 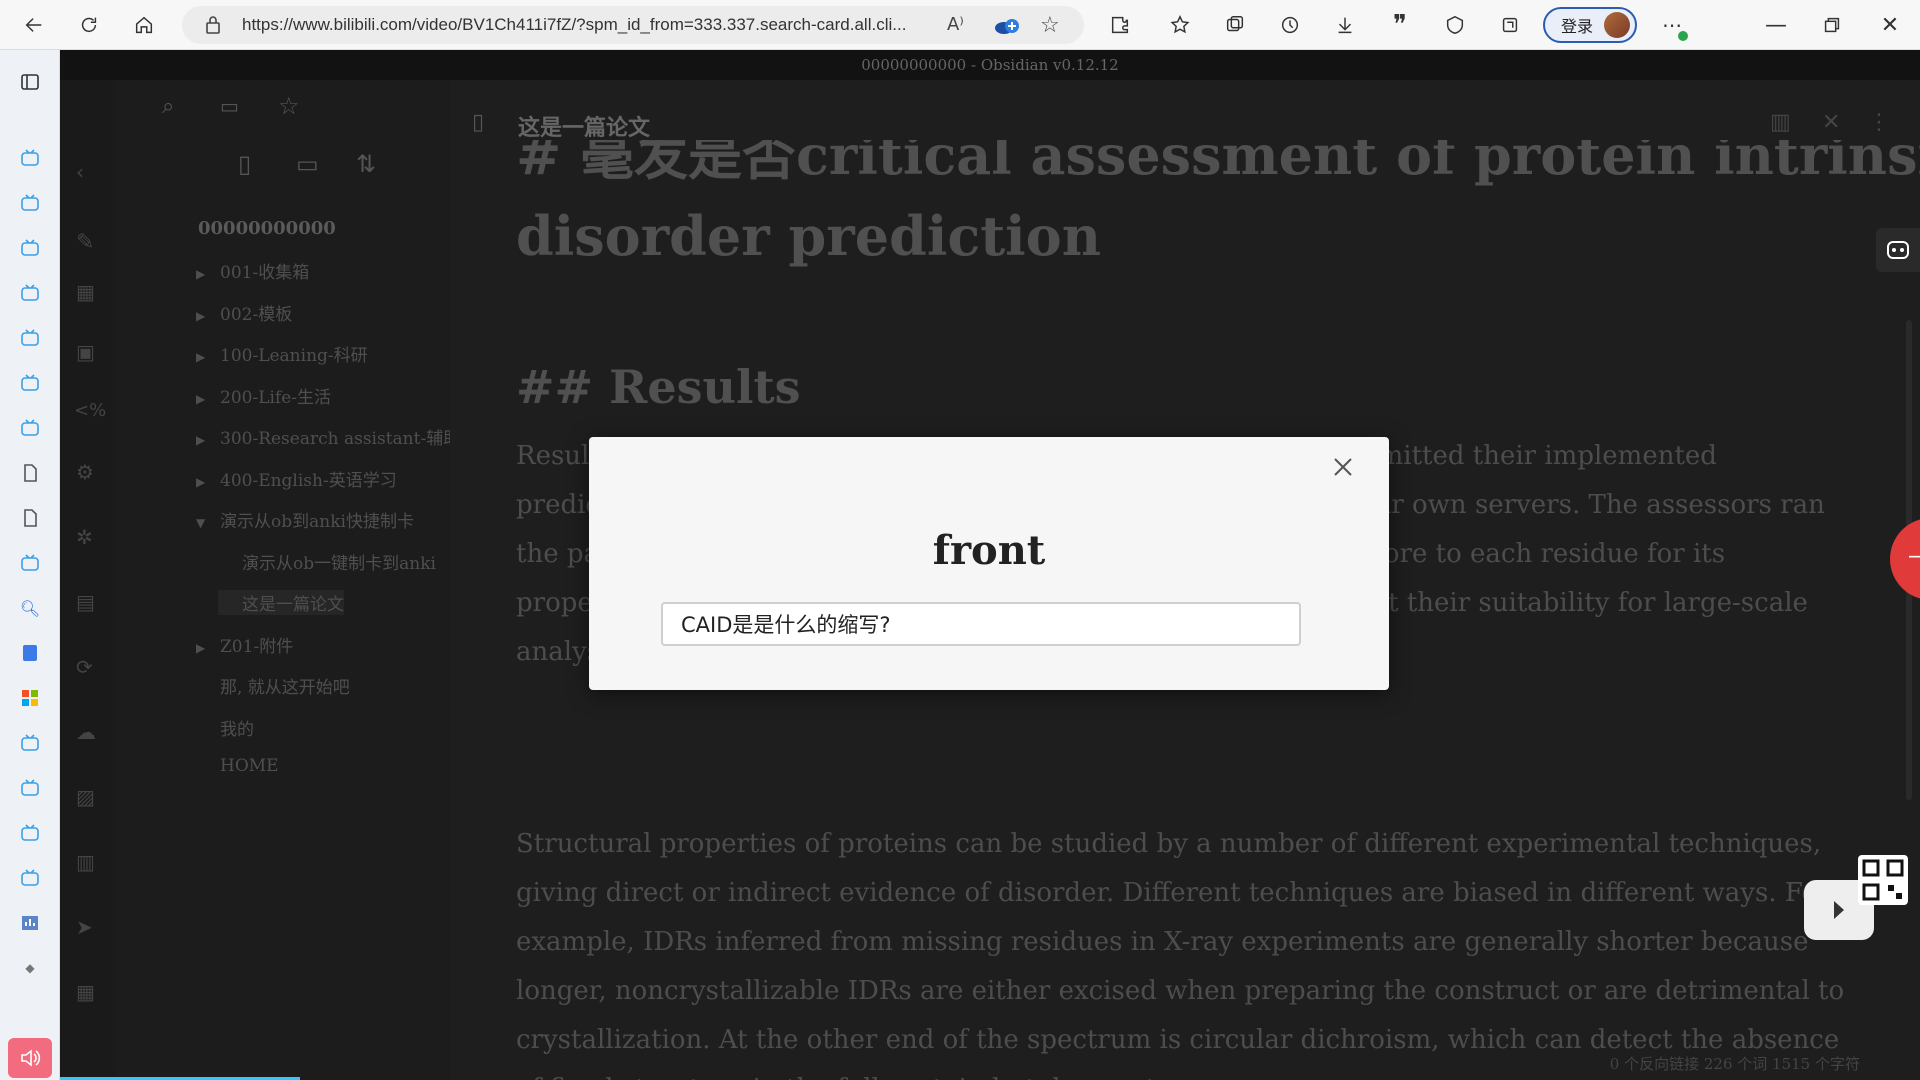 What do you see at coordinates (1400, 25) in the screenshot?
I see `quote-icon: ❞` at bounding box center [1400, 25].